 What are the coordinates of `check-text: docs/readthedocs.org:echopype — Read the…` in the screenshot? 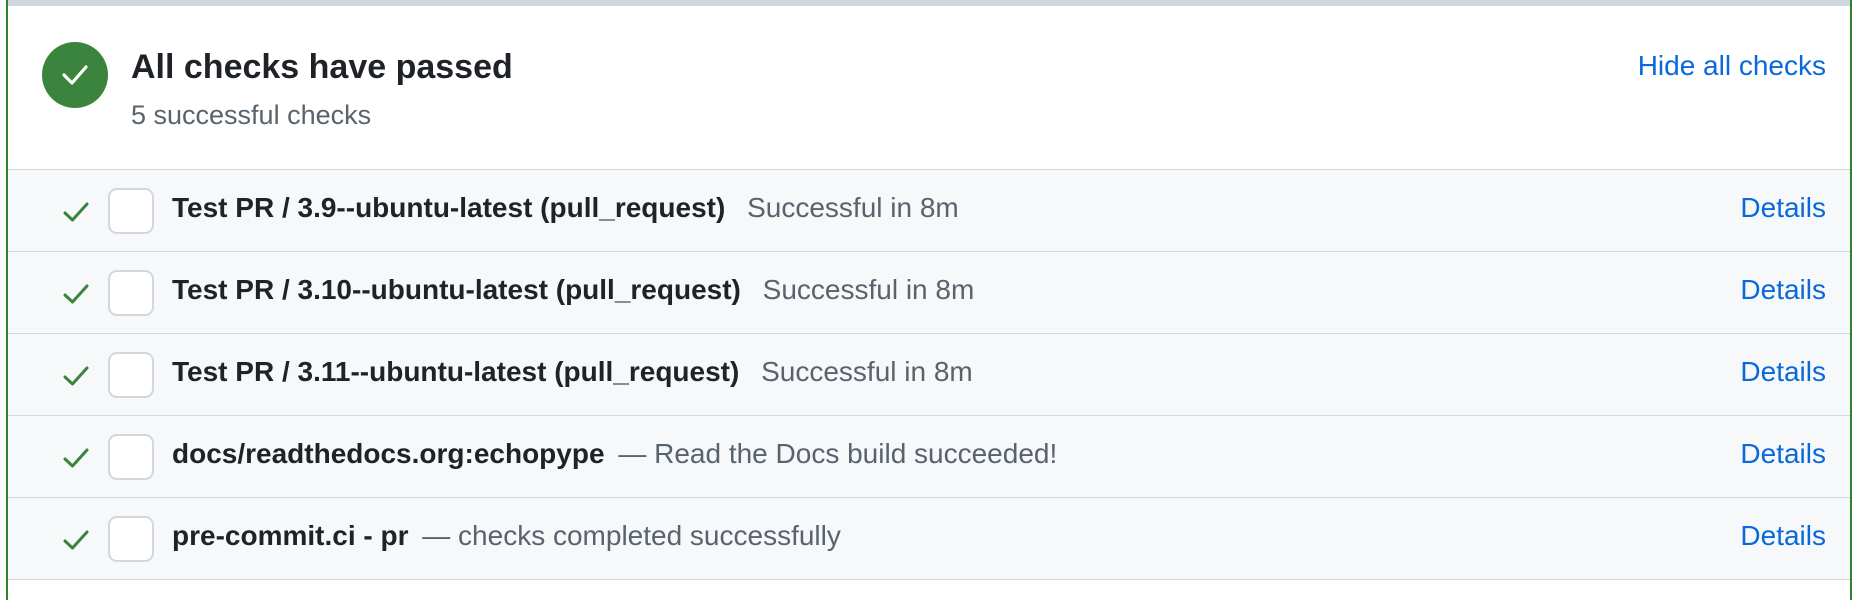 It's located at (614, 454).